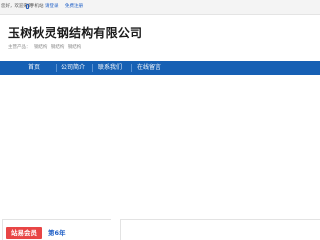 This screenshot has height=240, width=320. What do you see at coordinates (27, 6) in the screenshot?
I see `mobile-phone-icon` at bounding box center [27, 6].